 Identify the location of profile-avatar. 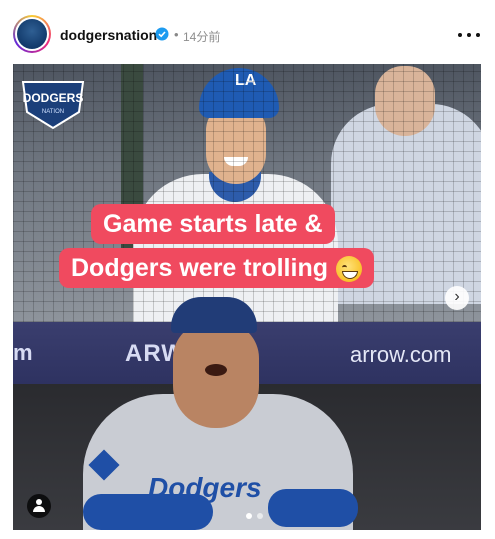
(32, 34).